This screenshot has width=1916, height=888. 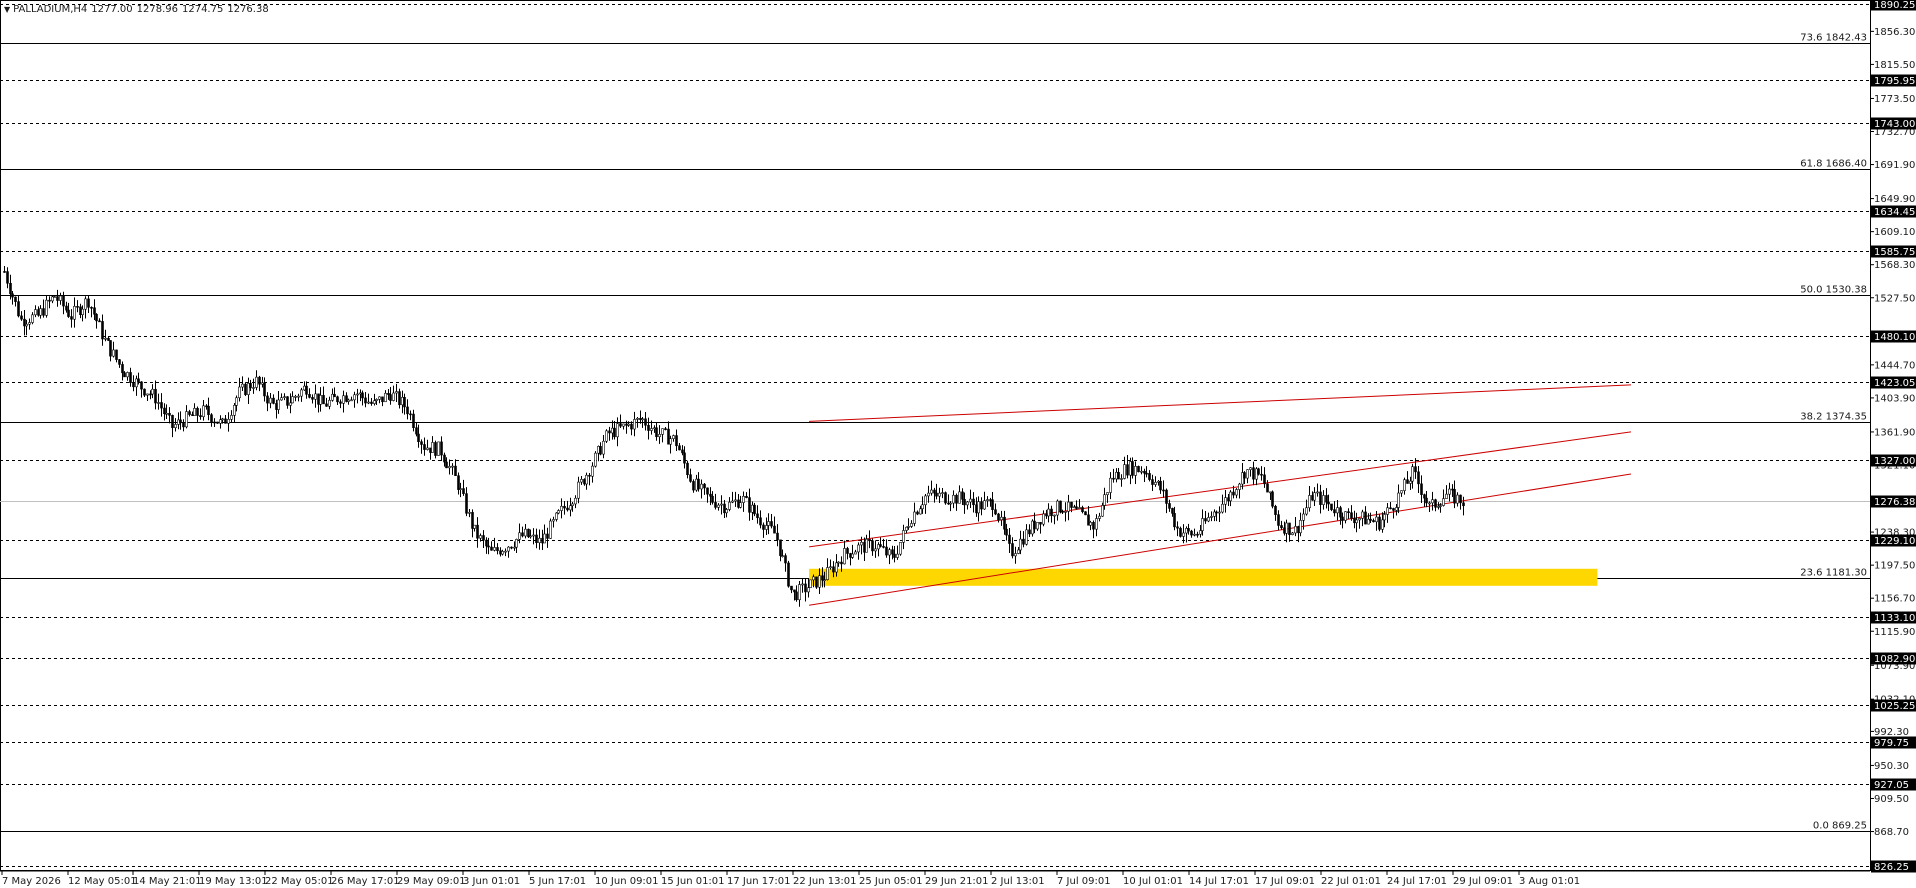 I want to click on fib-level-label: 38.2 1374.35, so click(x=1833, y=417).